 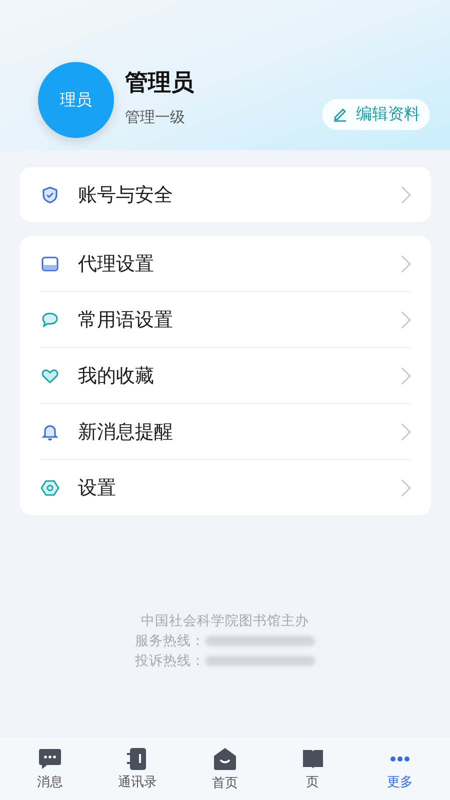 I want to click on tab: 首页, so click(x=225, y=769).